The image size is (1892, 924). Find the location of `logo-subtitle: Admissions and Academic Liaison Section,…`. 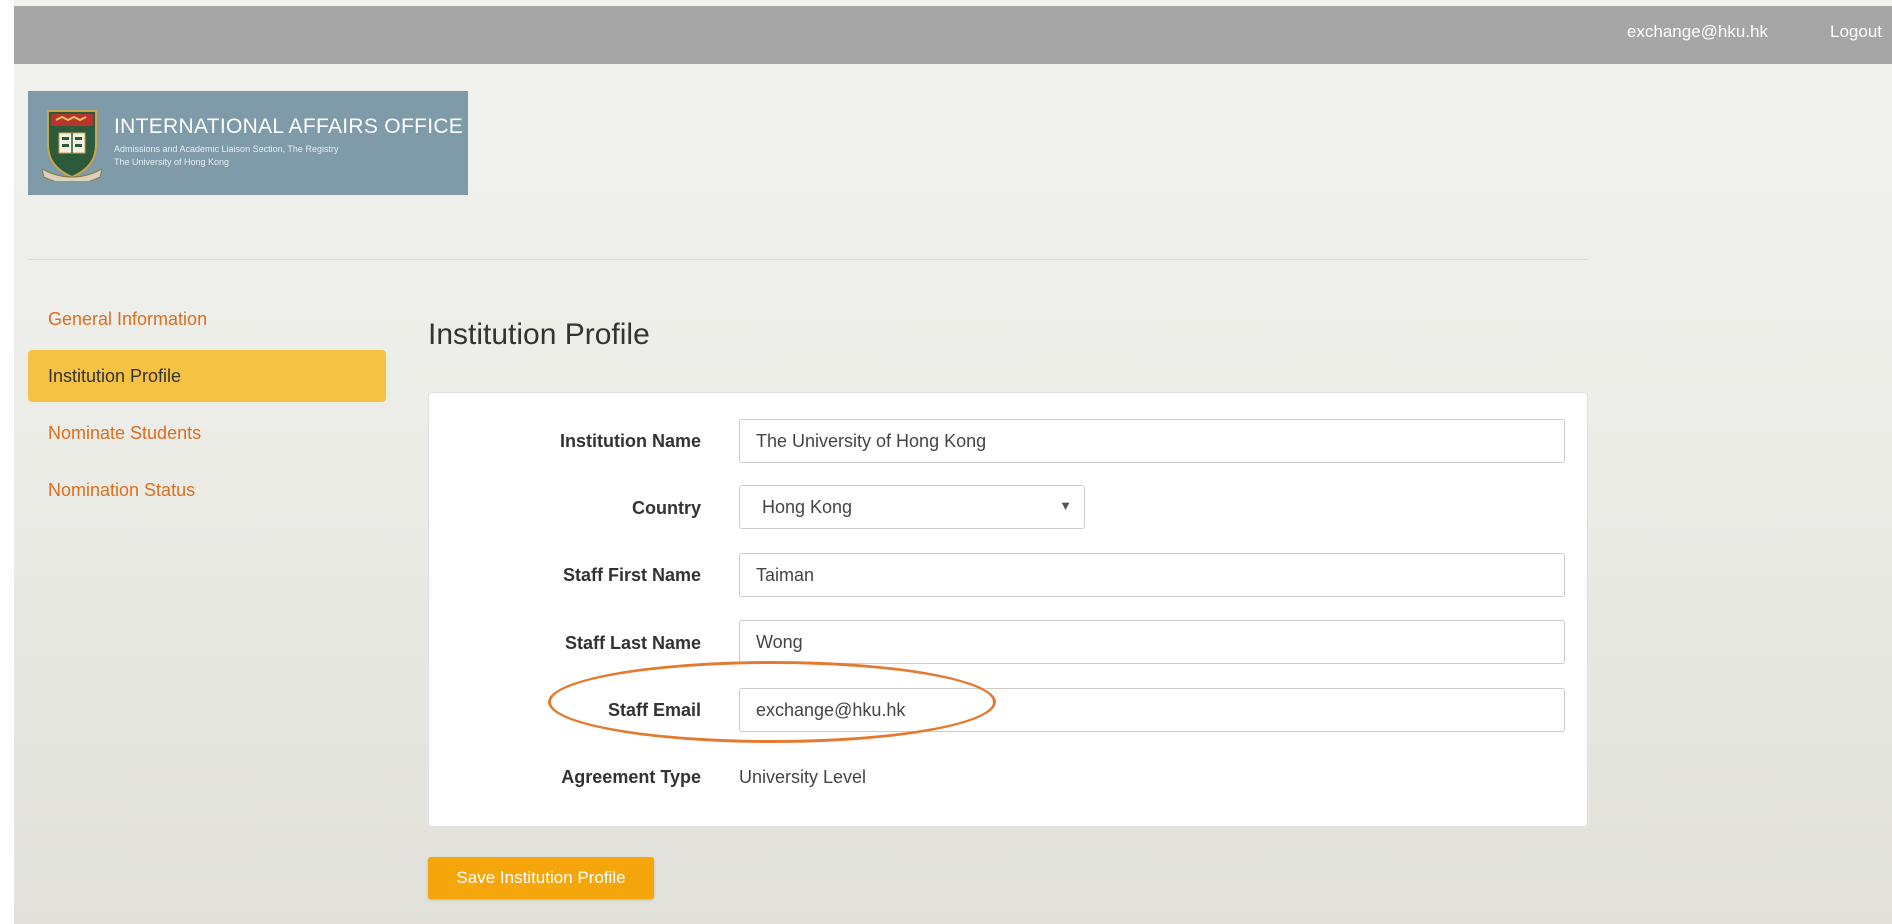

logo-subtitle: Admissions and Academic Liaison Section,… is located at coordinates (226, 156).